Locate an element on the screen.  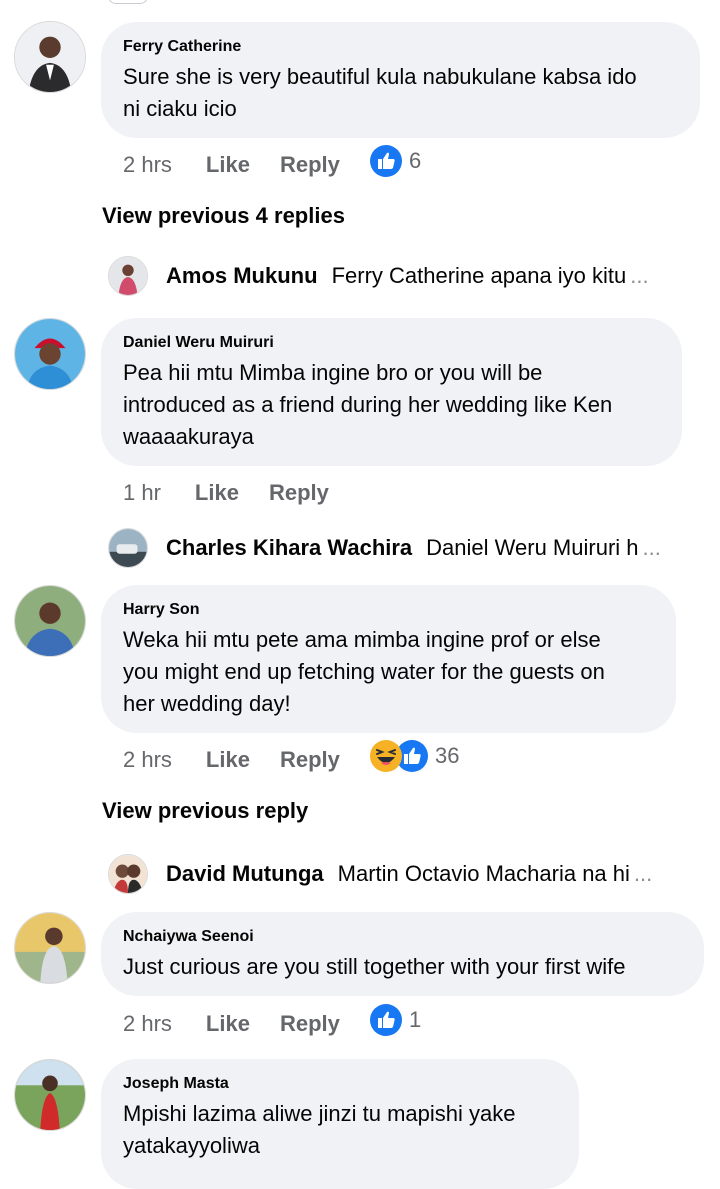
reaction-summary: 6 is located at coordinates (395, 161).